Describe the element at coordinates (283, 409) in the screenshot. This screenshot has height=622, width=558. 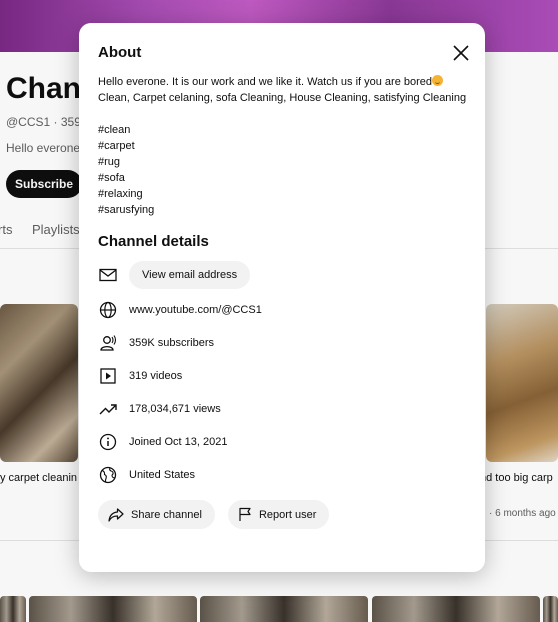
I see `views-row: 178,034,671 views` at that location.